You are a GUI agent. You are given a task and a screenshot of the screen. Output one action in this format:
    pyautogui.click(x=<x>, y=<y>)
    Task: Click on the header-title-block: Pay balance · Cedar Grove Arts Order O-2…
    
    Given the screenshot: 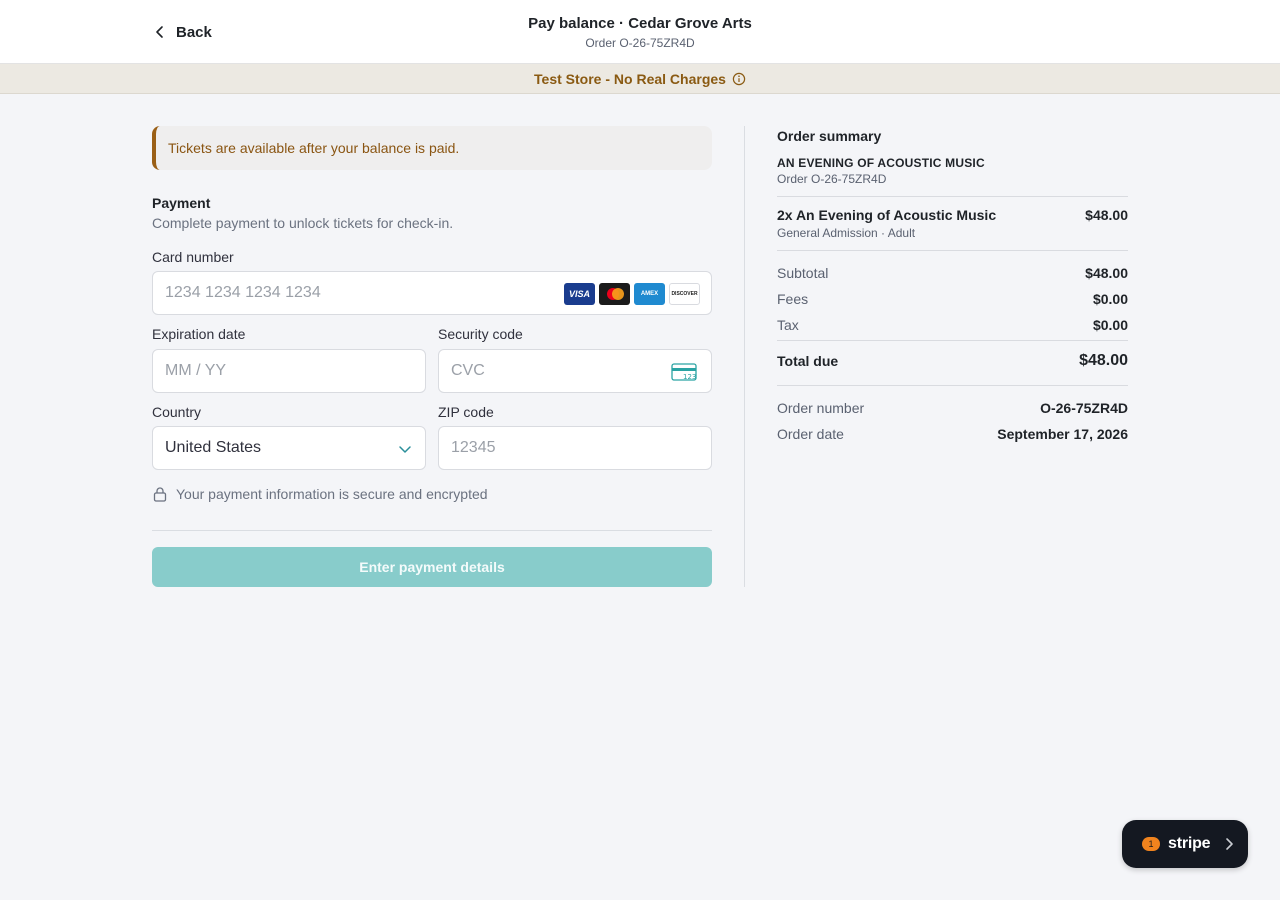 What is the action you would take?
    pyautogui.click(x=640, y=32)
    